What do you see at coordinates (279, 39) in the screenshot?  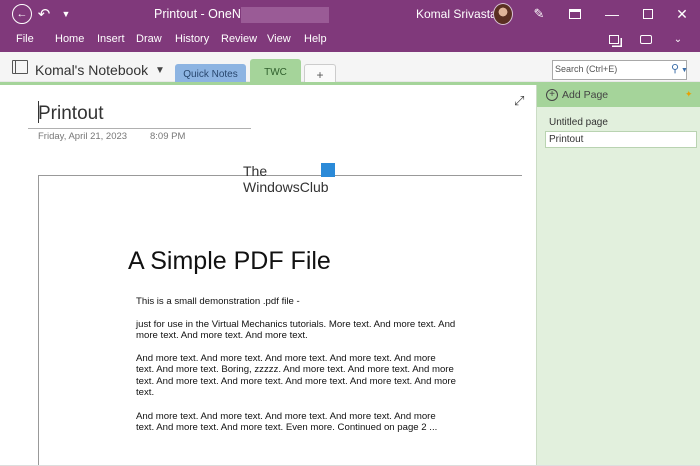 I see `menu-view: View` at bounding box center [279, 39].